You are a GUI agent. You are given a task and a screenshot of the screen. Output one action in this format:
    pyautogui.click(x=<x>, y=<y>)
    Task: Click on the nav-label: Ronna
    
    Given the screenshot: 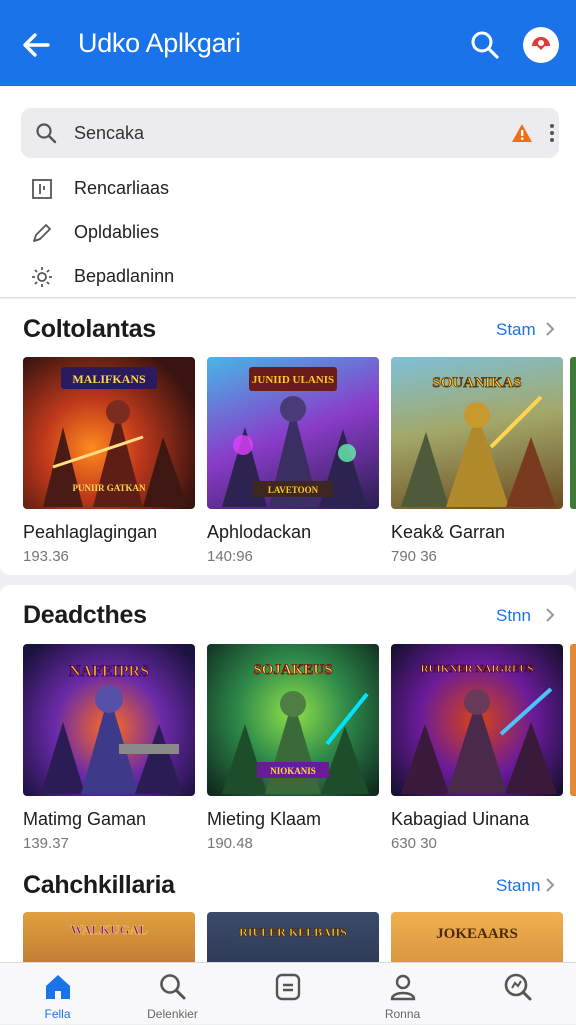 What is the action you would take?
    pyautogui.click(x=402, y=1014)
    